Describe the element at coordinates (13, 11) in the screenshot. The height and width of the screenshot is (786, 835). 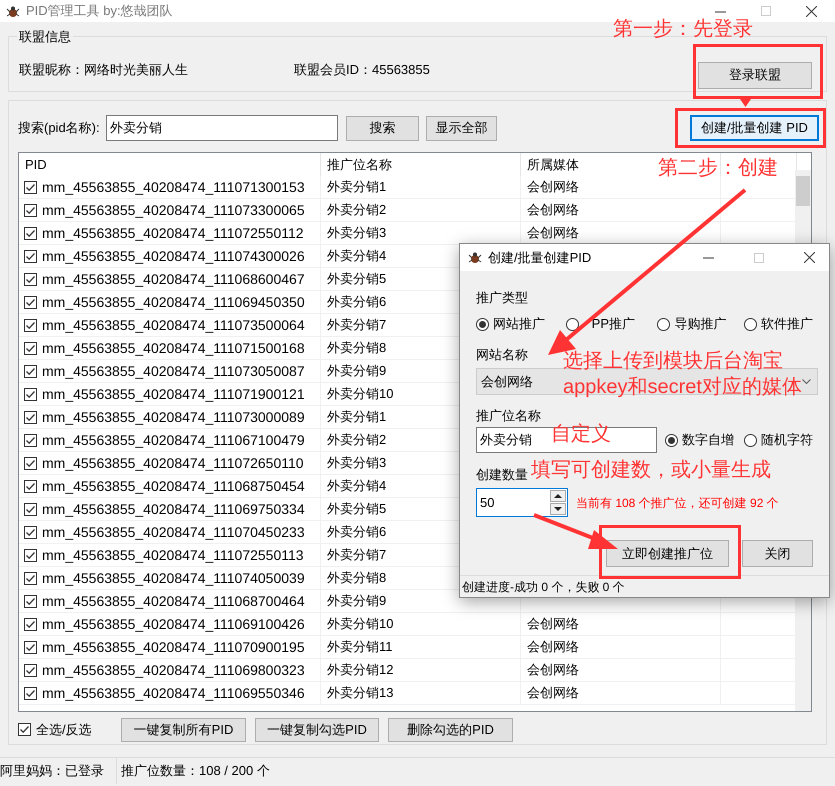
I see `bug-icon` at that location.